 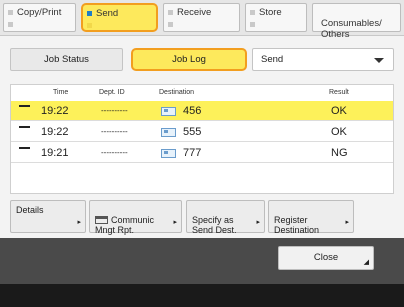 What do you see at coordinates (101, 220) in the screenshot?
I see `report-icon` at bounding box center [101, 220].